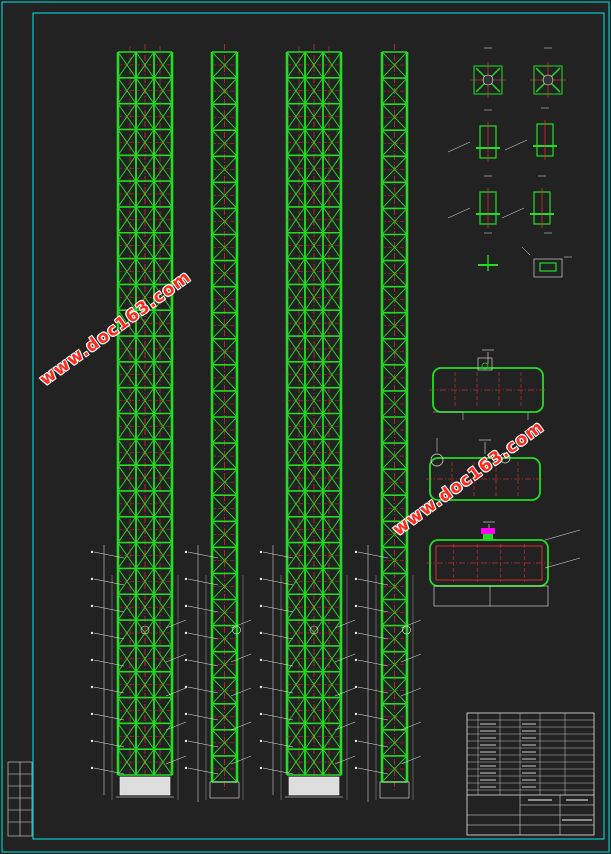 The height and width of the screenshot is (854, 611). Describe the element at coordinates (509, 162) in the screenshot. I see `connection-details` at that location.